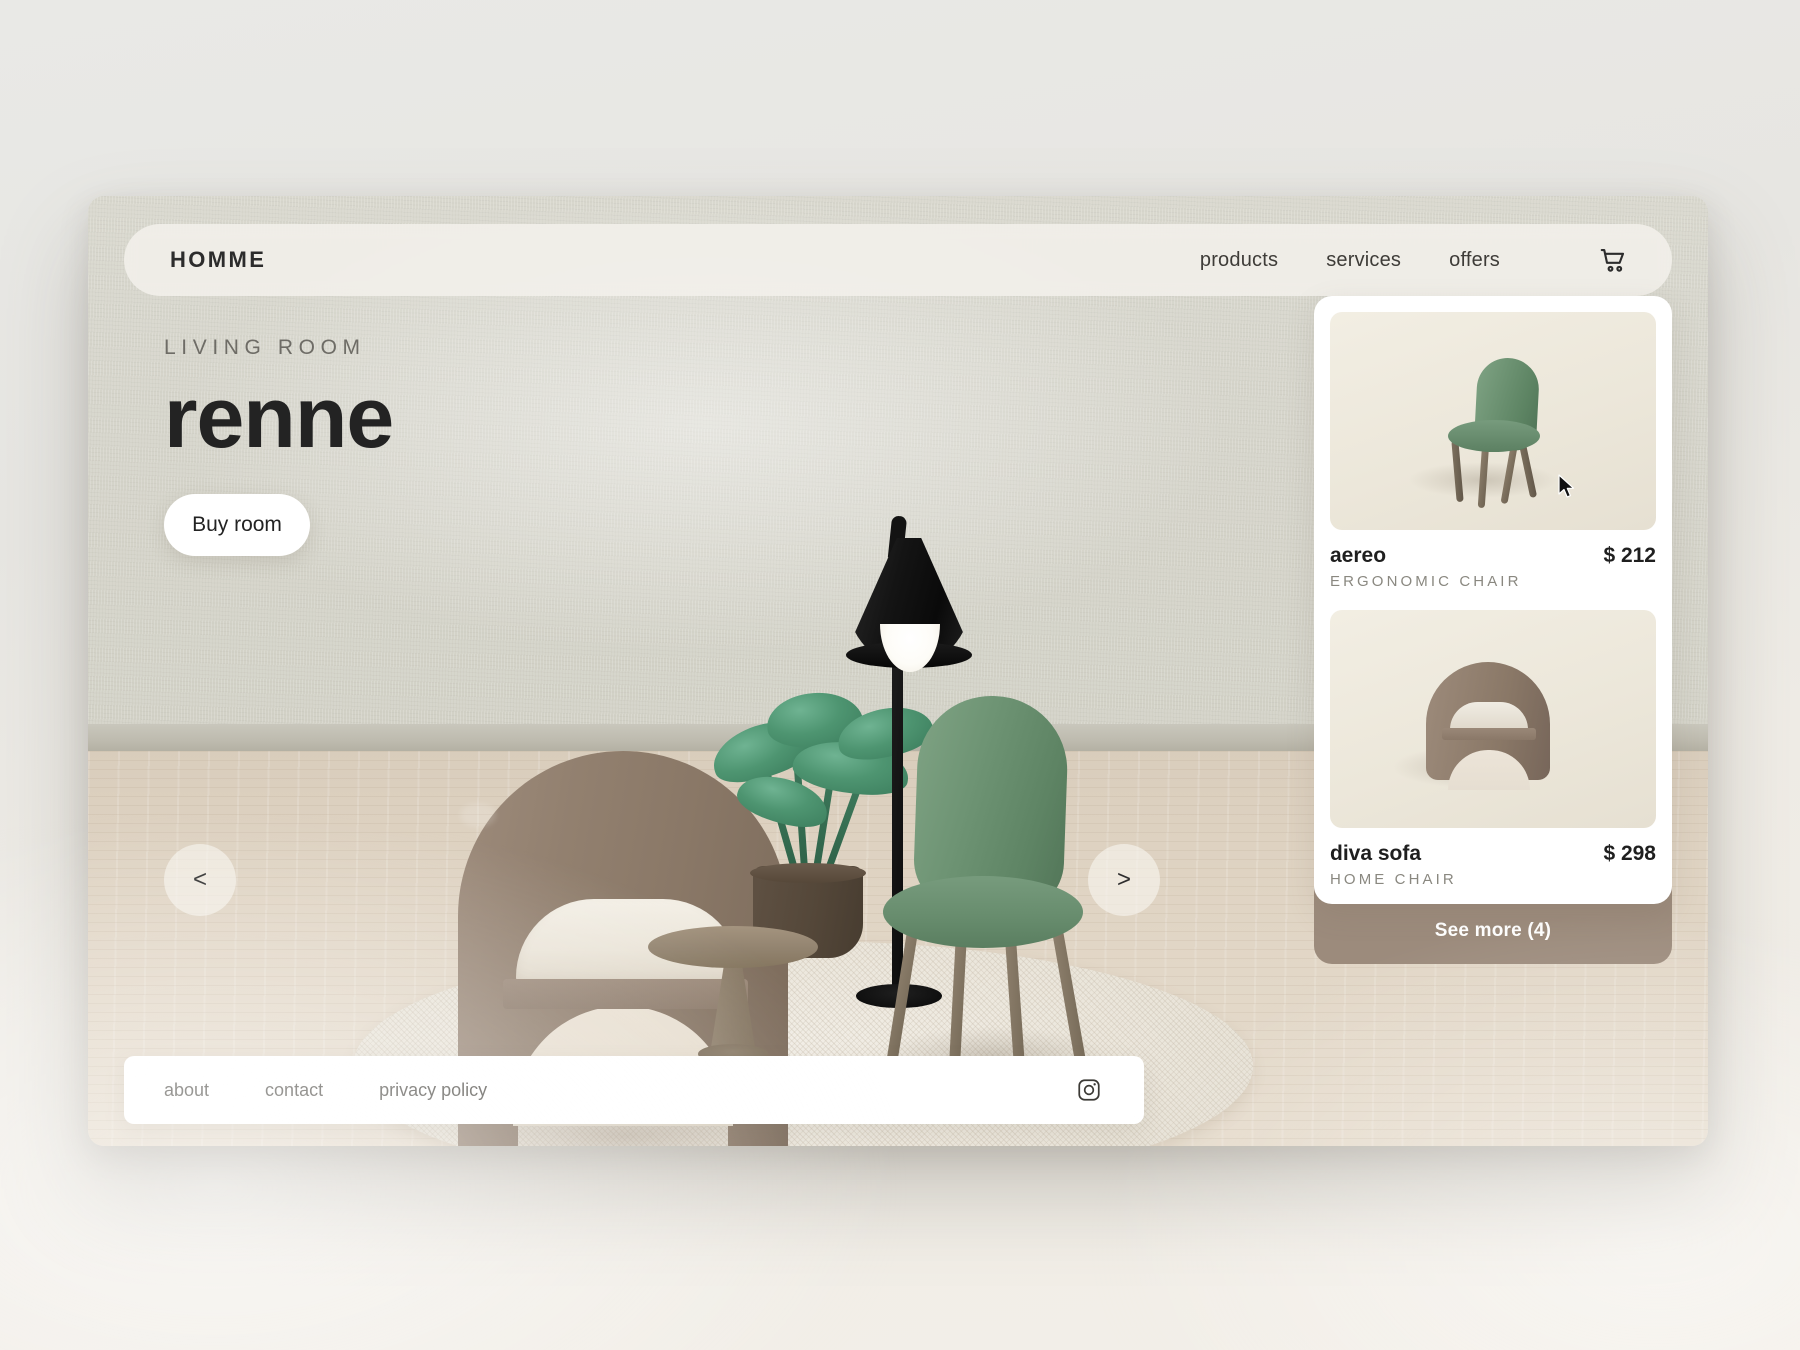 This screenshot has width=1800, height=1350. Describe the element at coordinates (294, 1090) in the screenshot. I see `footer-link-contact: contact` at that location.